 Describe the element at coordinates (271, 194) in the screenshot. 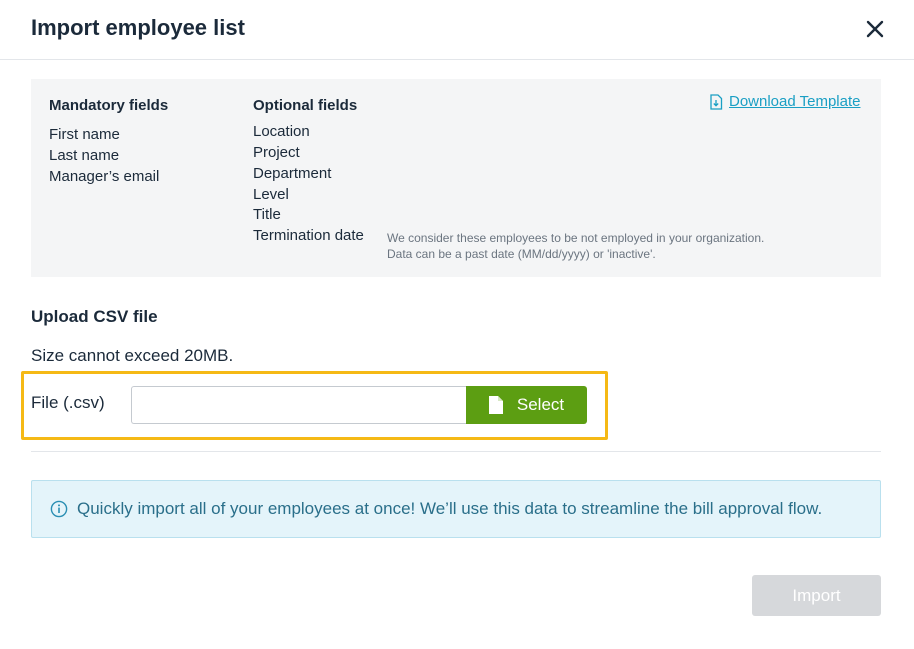

I see `optional-field-item: Level` at that location.